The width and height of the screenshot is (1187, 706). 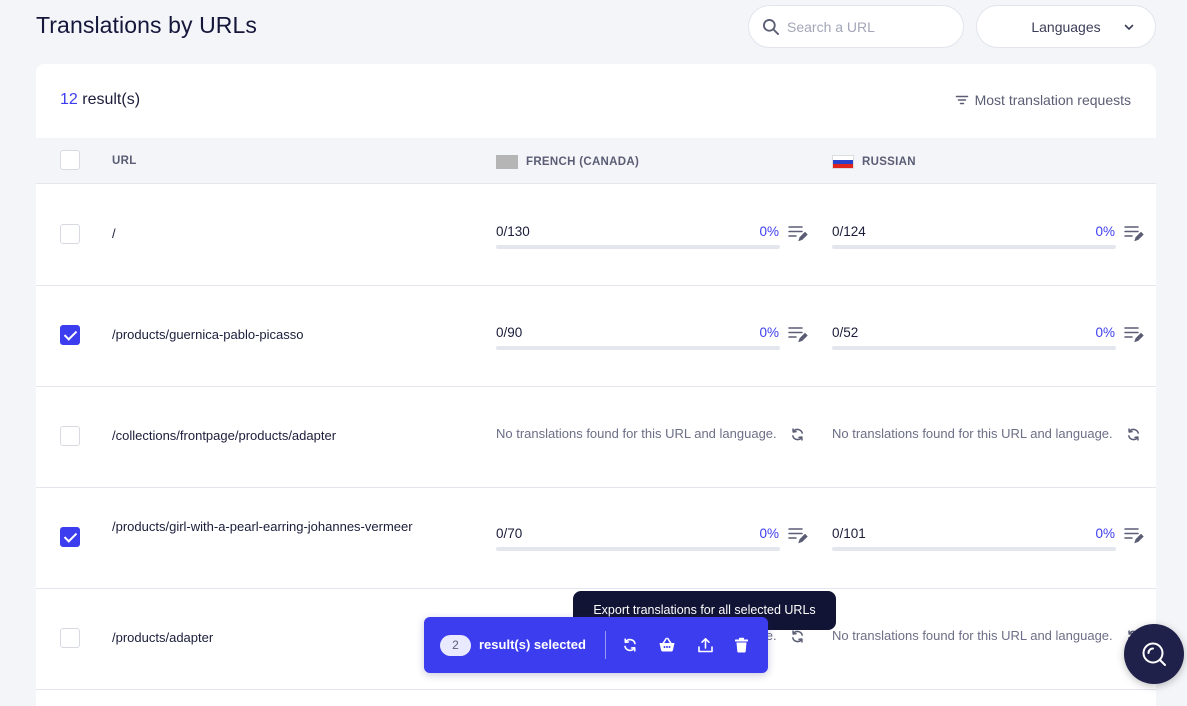 What do you see at coordinates (596, 645) in the screenshot?
I see `selection-bar: 2 result(s) selected` at bounding box center [596, 645].